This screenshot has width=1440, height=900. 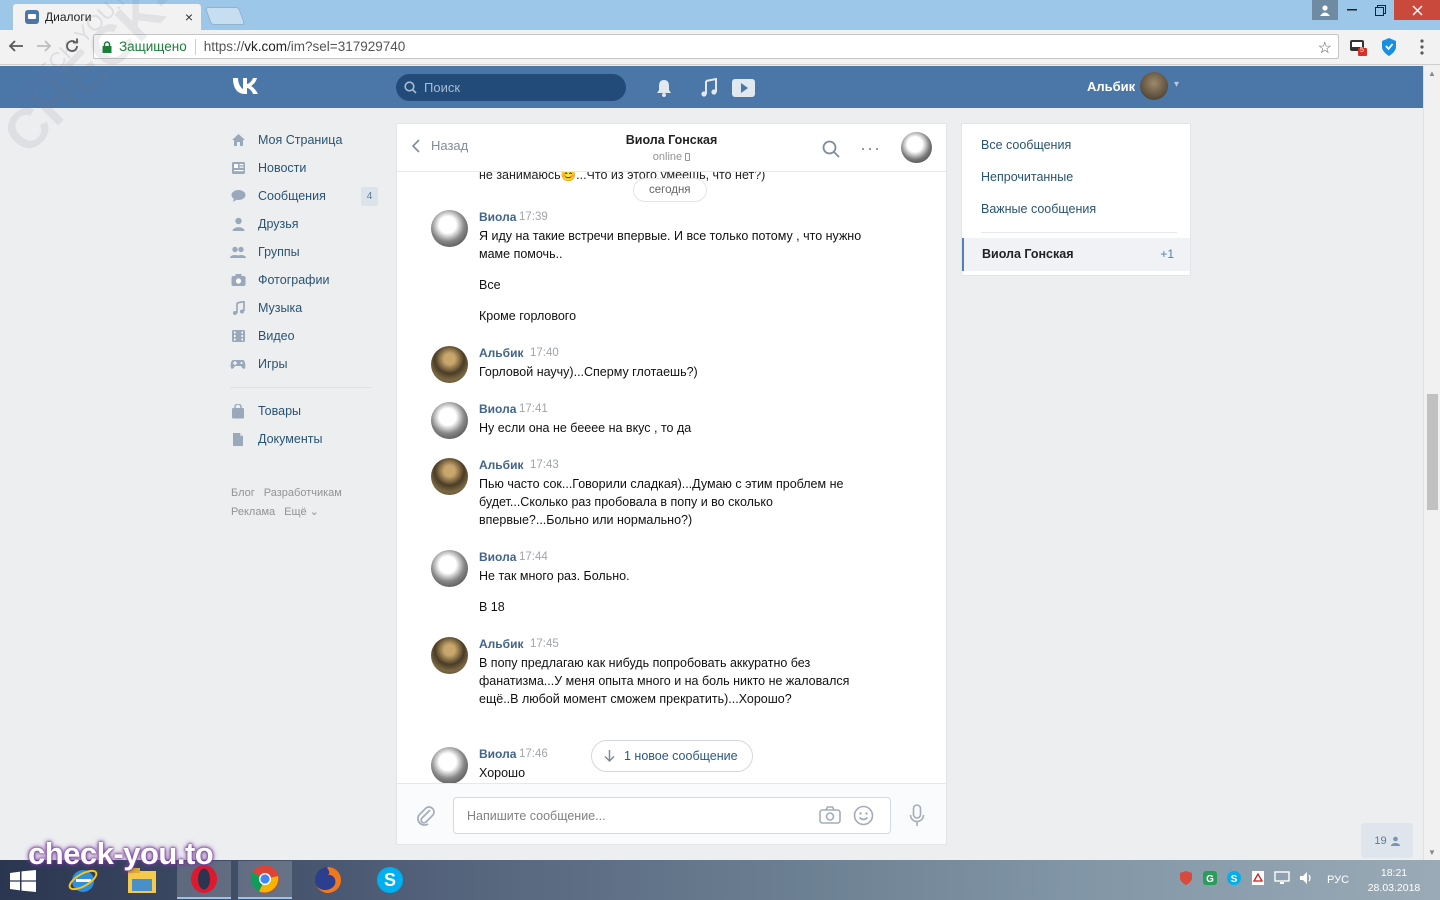 I want to click on message-line: Горловой научу)...Сперму глотаешь?), so click(x=588, y=372).